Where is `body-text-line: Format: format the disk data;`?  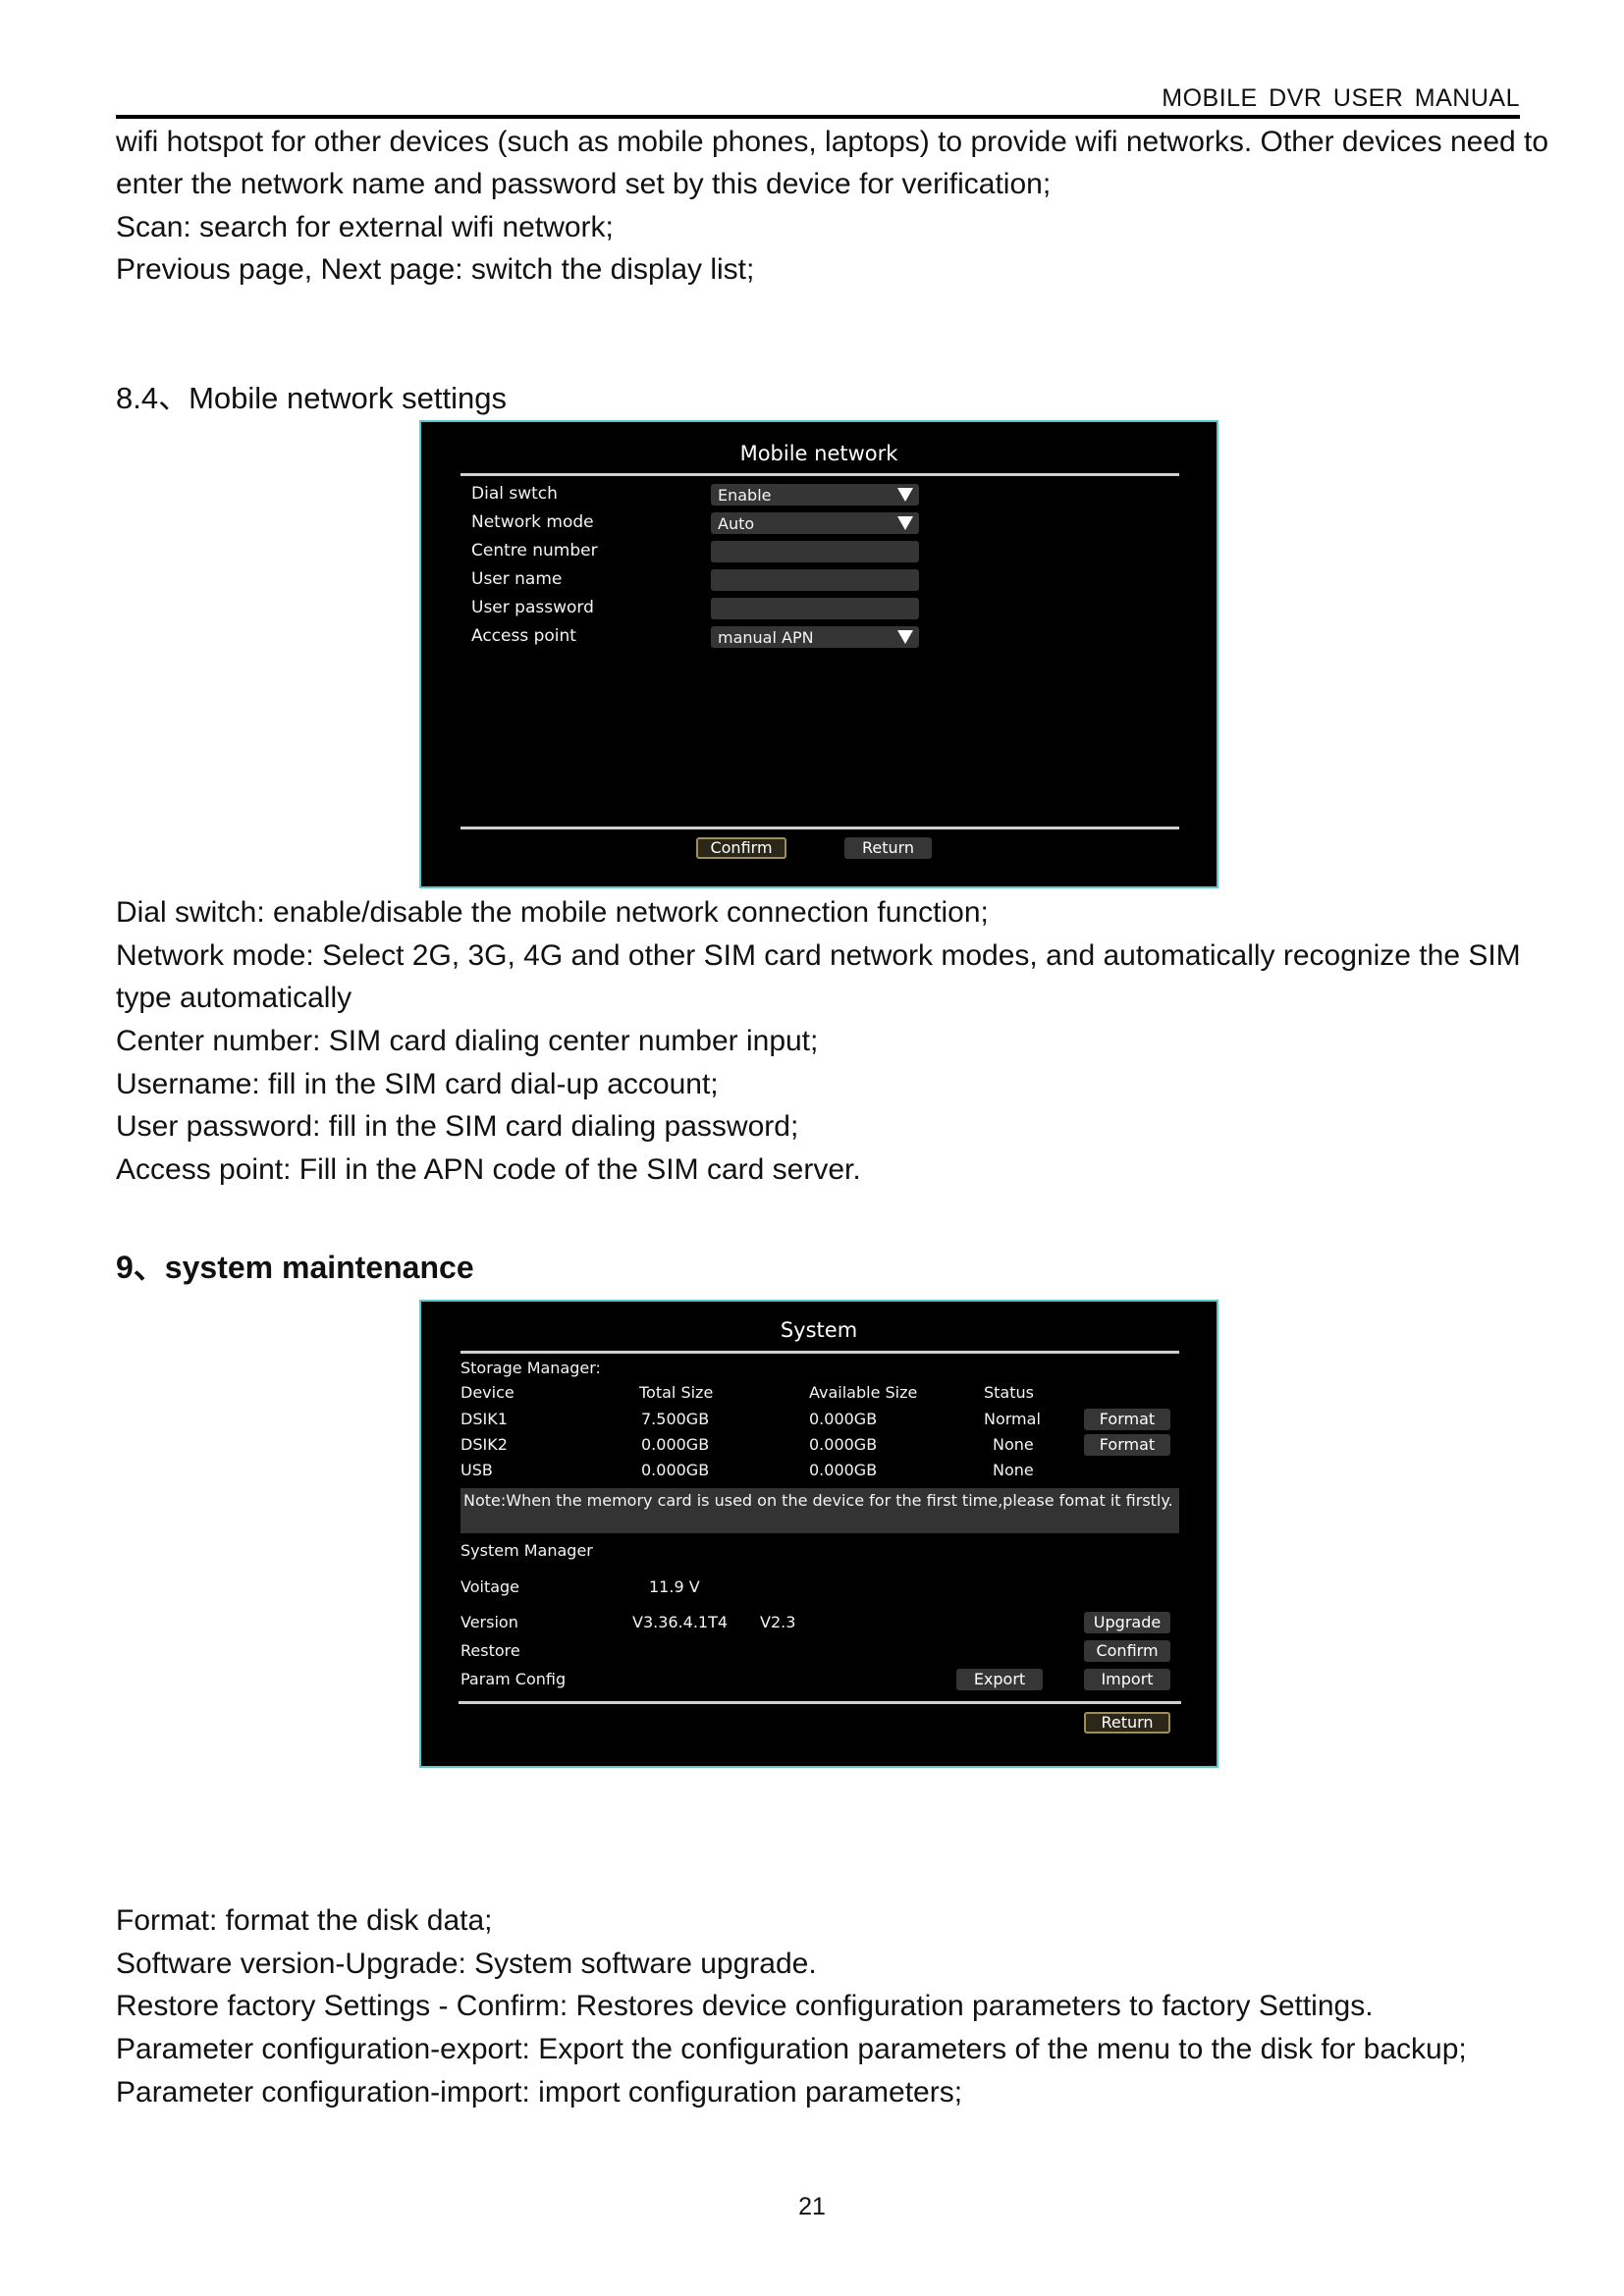
body-text-line: Format: format the disk data; is located at coordinates (304, 1920).